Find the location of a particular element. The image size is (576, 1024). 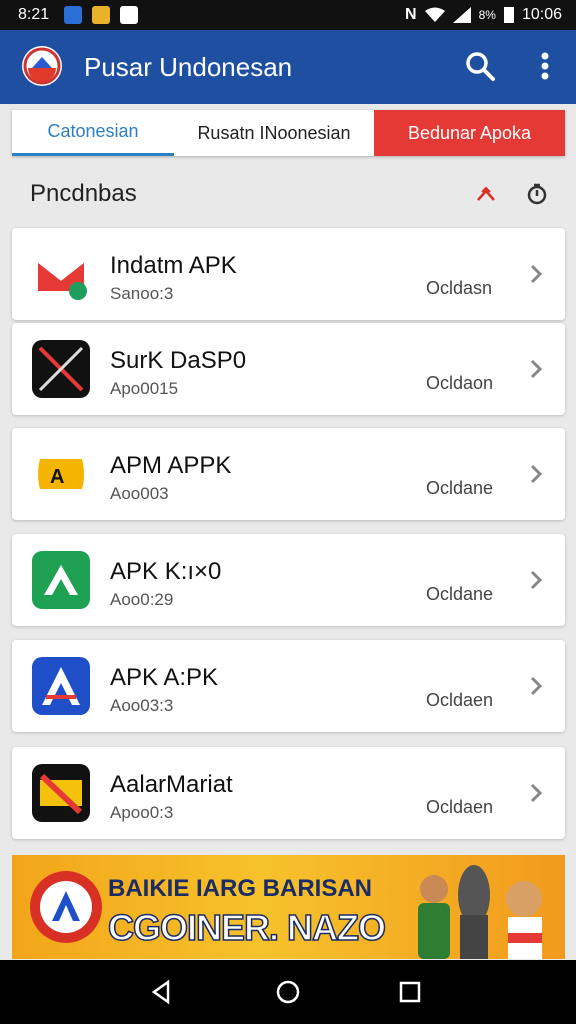

list-item: Indatm APK Sanoo:3 Ocldasn is located at coordinates (288, 274).